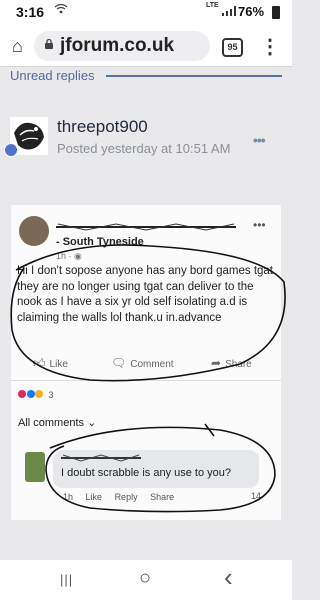 The height and width of the screenshot is (600, 320). I want to click on signal-icon, so click(229, 11).